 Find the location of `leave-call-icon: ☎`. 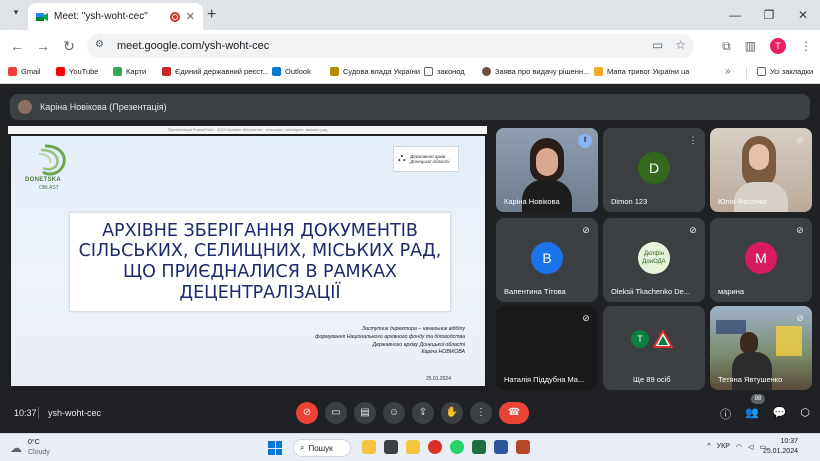

leave-call-icon: ☎ is located at coordinates (514, 413).